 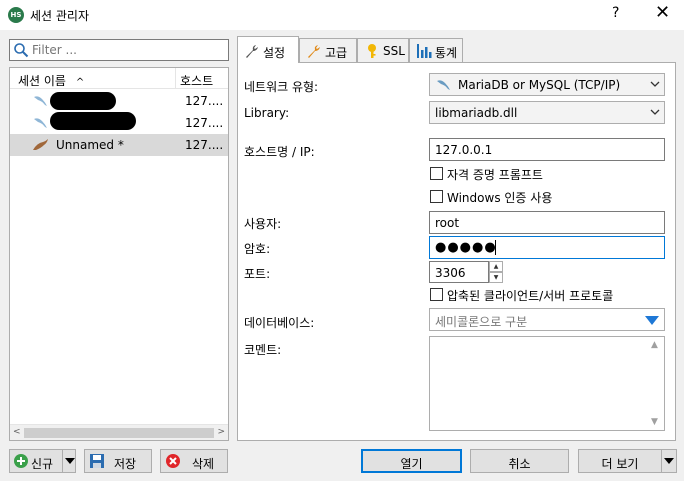 What do you see at coordinates (328, 50) in the screenshot?
I see `tab-advanced: 고급` at bounding box center [328, 50].